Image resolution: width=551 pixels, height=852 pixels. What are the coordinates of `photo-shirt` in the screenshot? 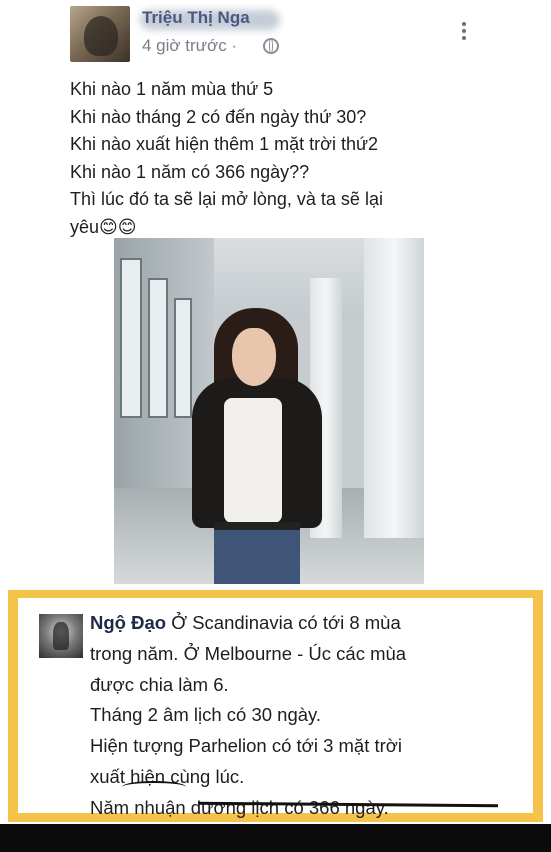 It's located at (253, 460).